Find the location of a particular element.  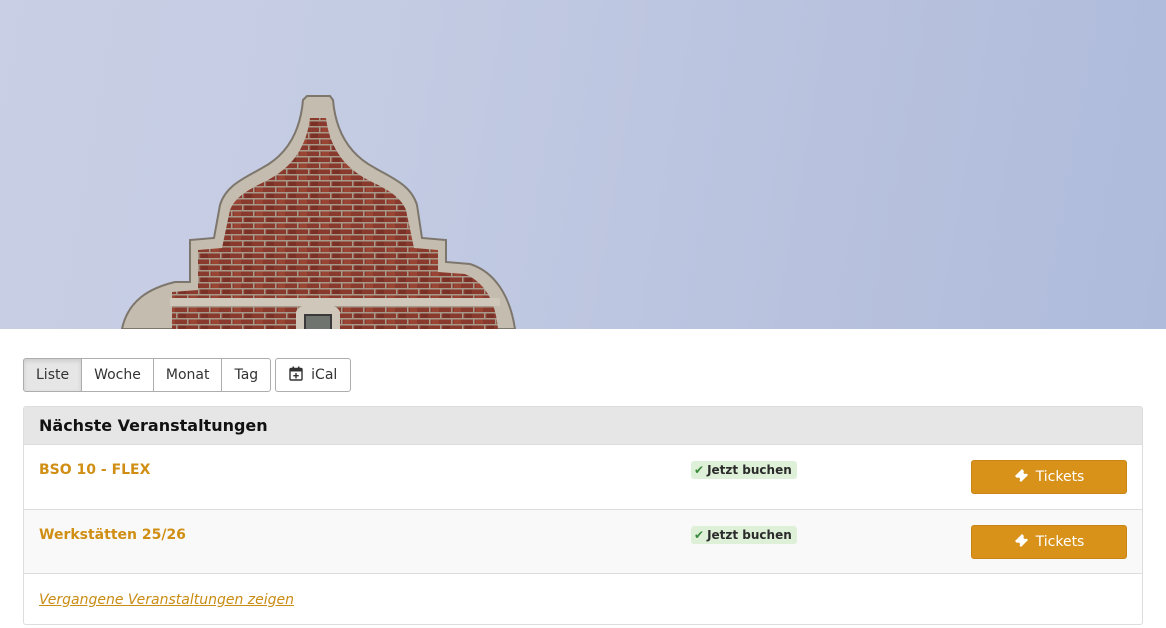

event-row: Werkstätten 25/26 ✔ Jetzt buchen Tickets is located at coordinates (583, 542).